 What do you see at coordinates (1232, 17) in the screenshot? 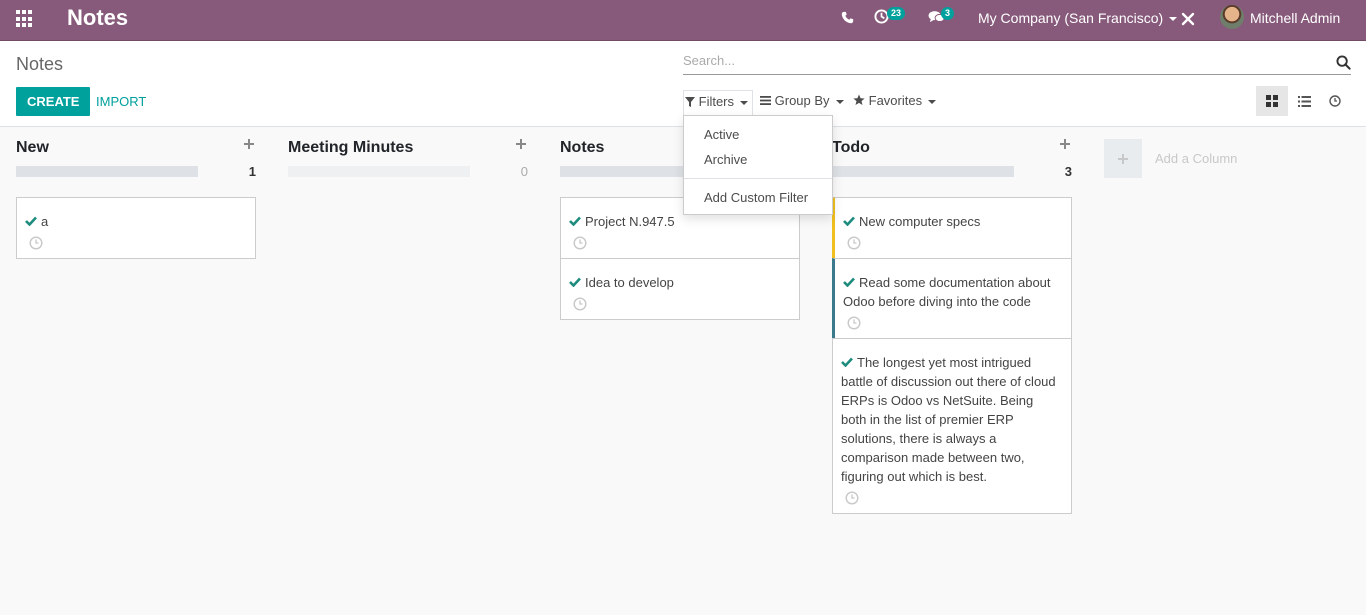
I see `user-avatar` at bounding box center [1232, 17].